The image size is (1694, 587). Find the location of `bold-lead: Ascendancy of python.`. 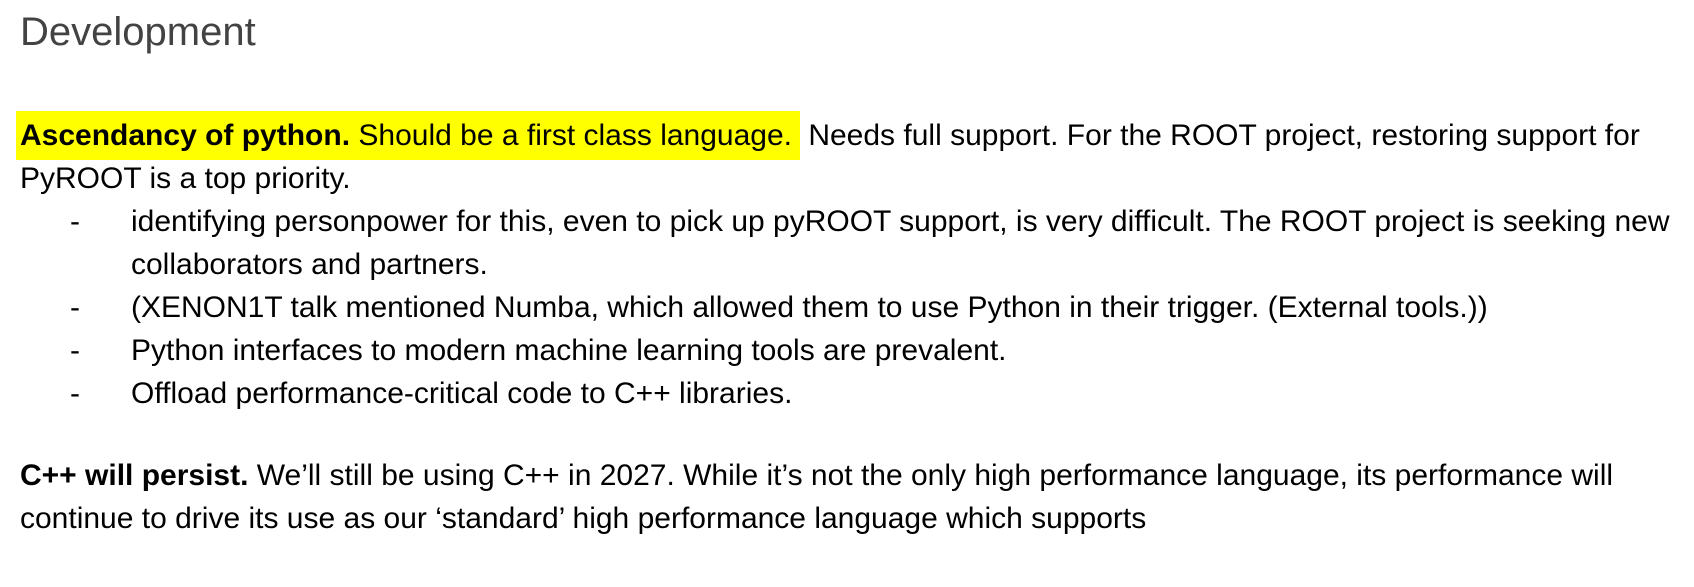

bold-lead: Ascendancy of python. is located at coordinates (185, 135).